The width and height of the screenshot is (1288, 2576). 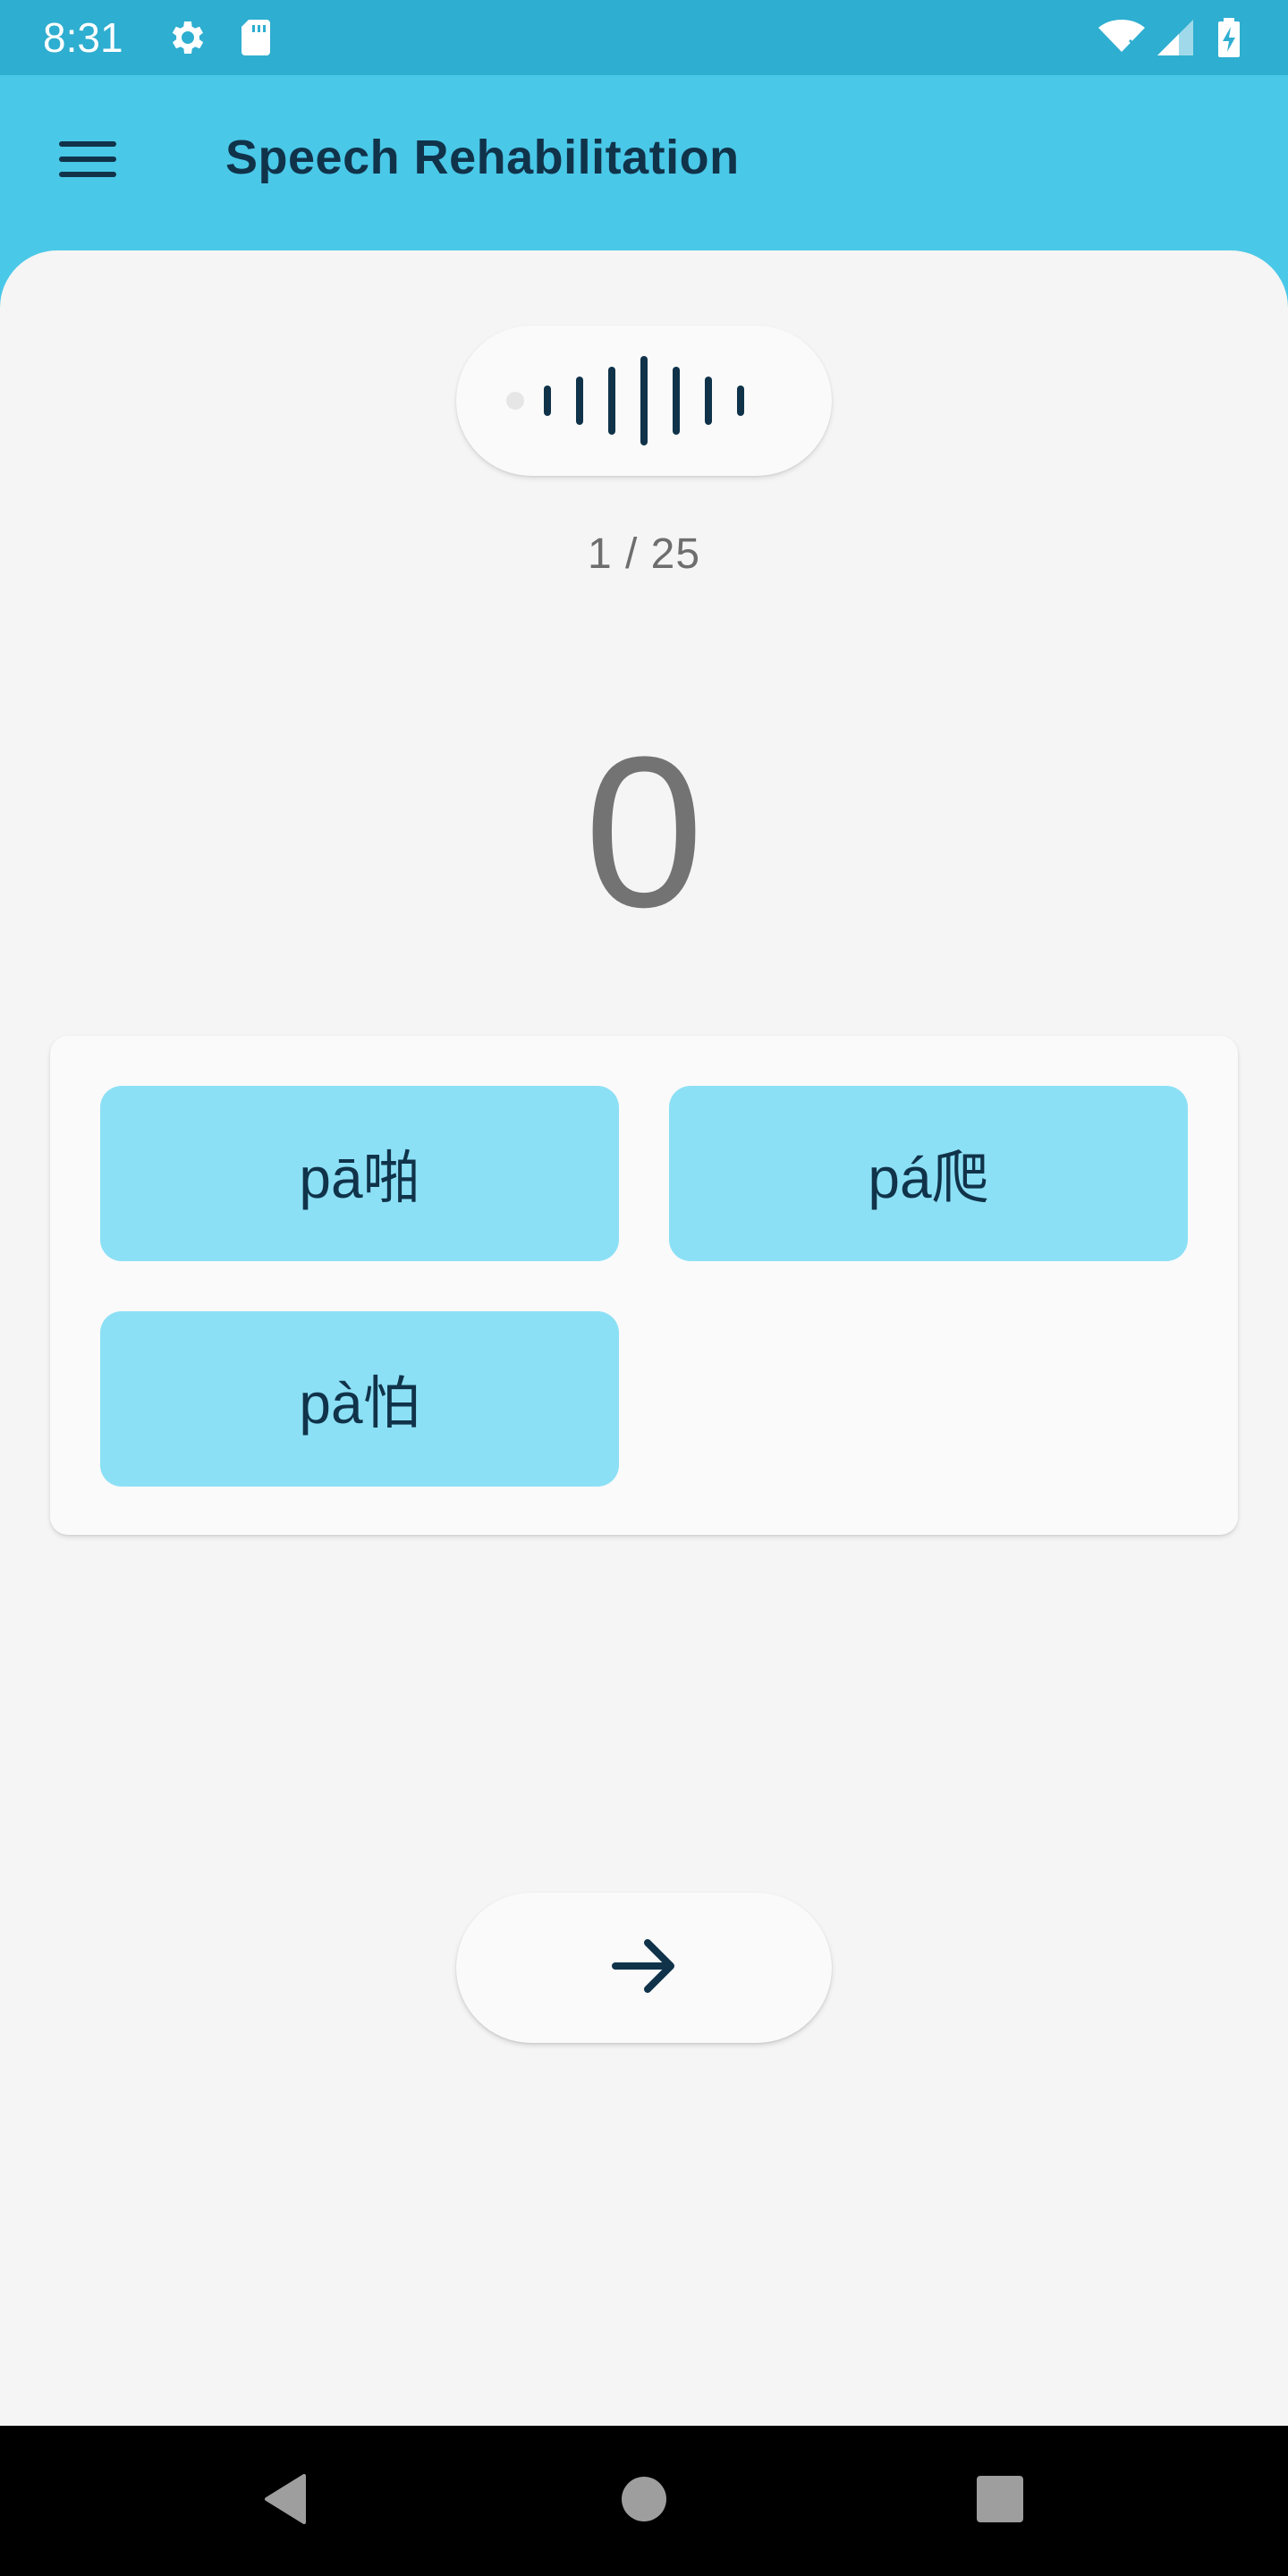 I want to click on question-progress: 1 / 25, so click(x=644, y=554).